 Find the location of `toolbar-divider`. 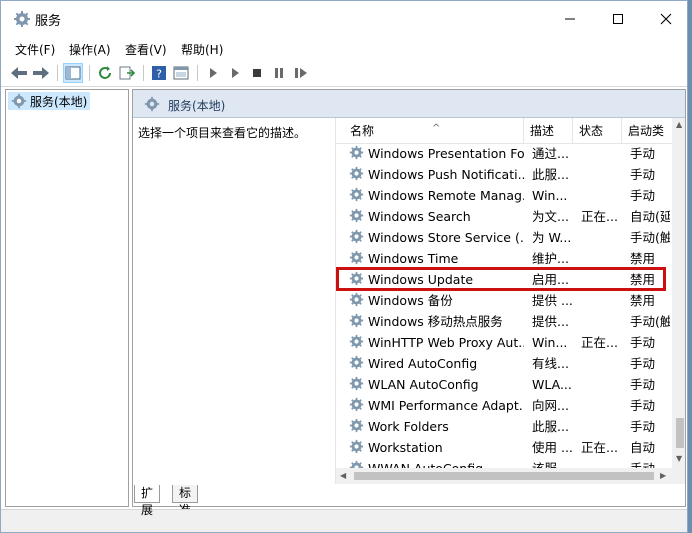

toolbar-divider is located at coordinates (89, 73).